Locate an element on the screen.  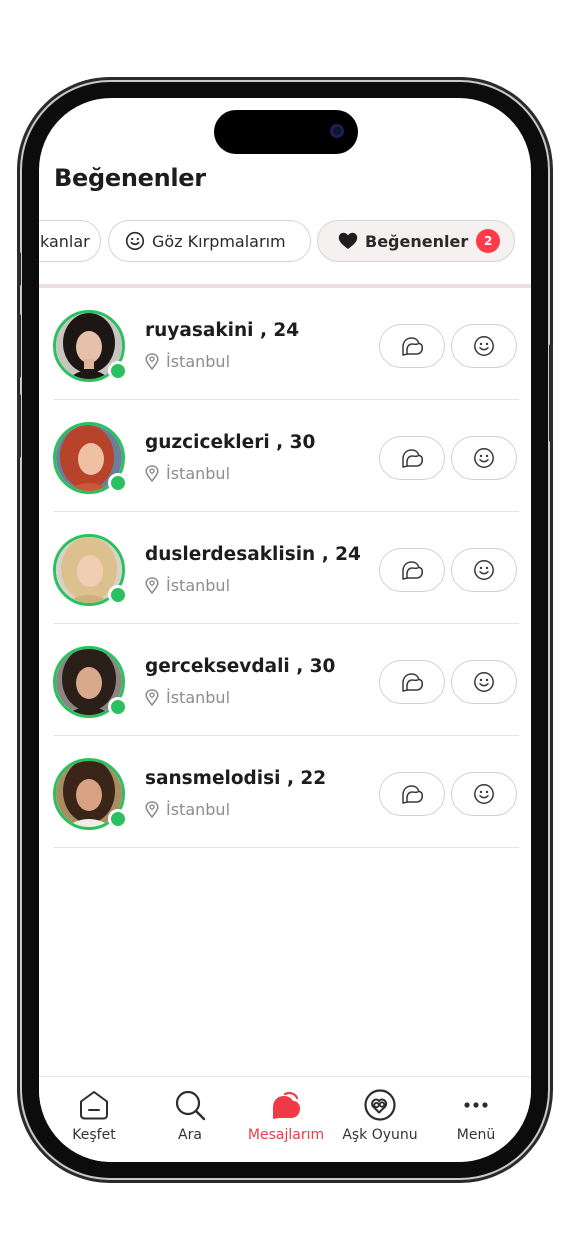
tab-kesfet: Keşfet is located at coordinates (94, 1116).